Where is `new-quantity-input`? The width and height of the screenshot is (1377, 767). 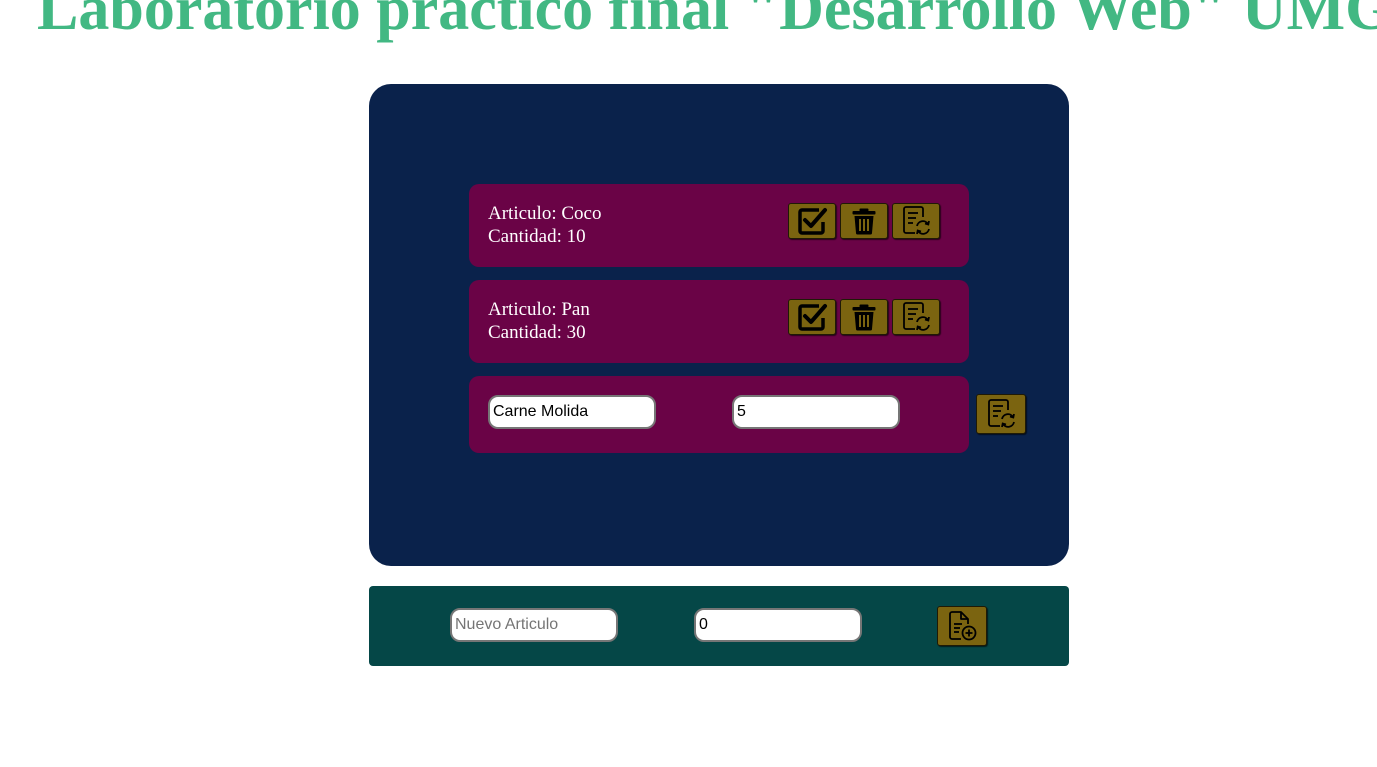 new-quantity-input is located at coordinates (778, 625).